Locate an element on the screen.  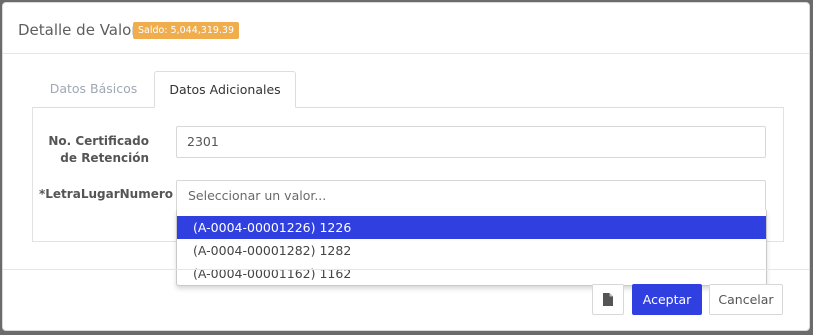
document-button is located at coordinates (608, 299).